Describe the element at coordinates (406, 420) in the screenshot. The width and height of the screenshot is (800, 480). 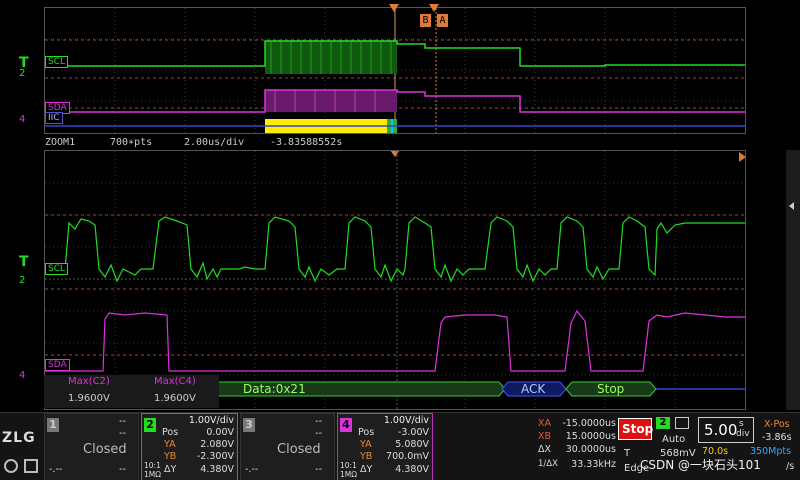
I see `ch4-vdiv: 1.00V/div` at that location.